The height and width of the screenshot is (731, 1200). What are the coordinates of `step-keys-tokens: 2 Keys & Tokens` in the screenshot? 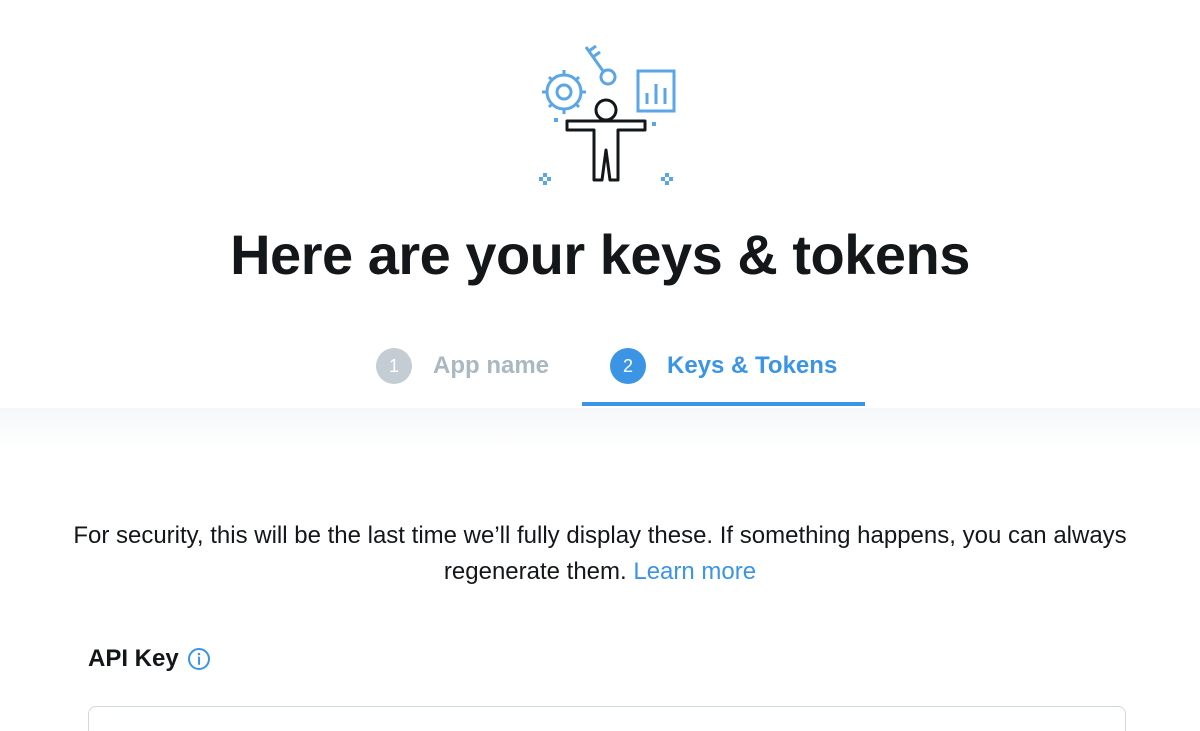 It's located at (723, 366).